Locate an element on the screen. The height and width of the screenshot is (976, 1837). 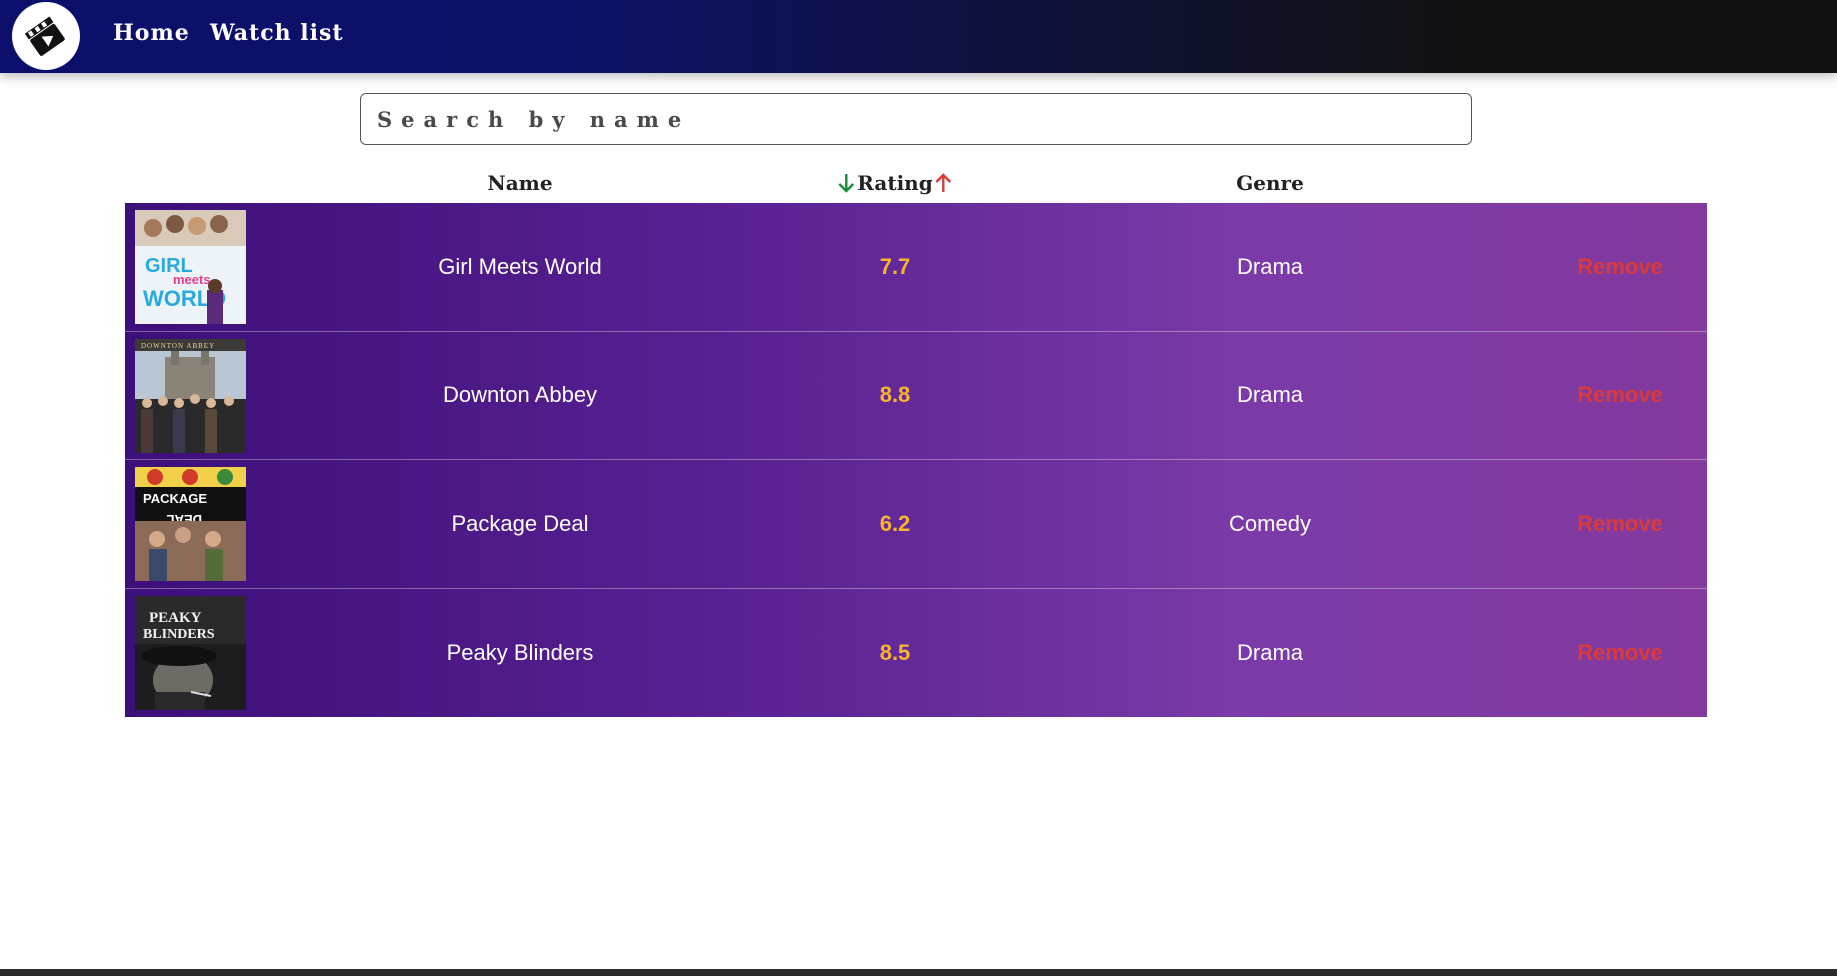
bottom-edge-bar is located at coordinates (918, 972).